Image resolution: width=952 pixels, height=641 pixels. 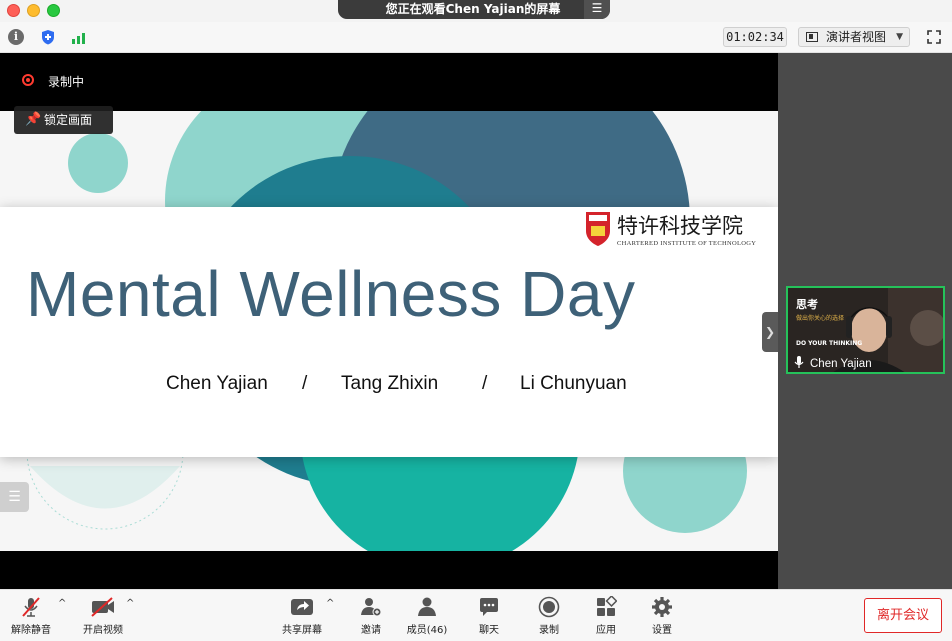 What do you see at coordinates (607, 606) in the screenshot?
I see `apps-icon` at bounding box center [607, 606].